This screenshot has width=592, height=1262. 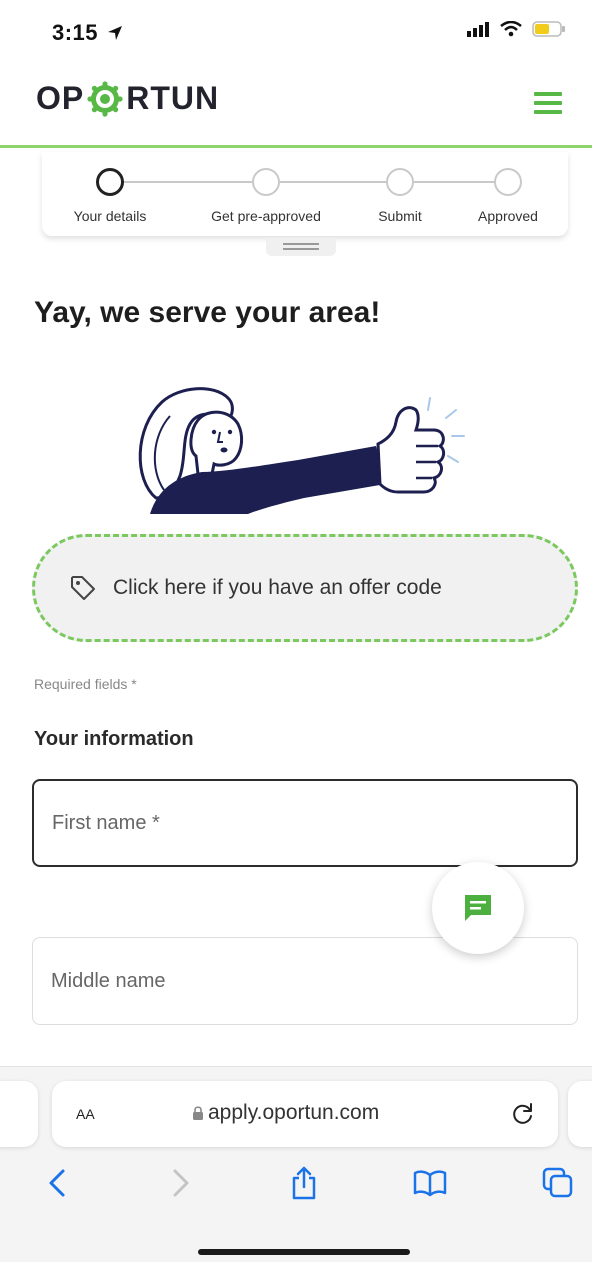 I want to click on middle-name-input, so click(x=314, y=981).